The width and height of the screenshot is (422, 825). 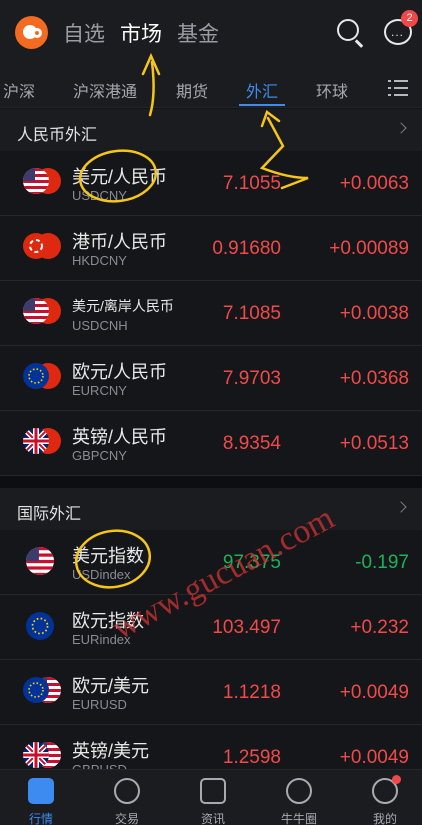 I want to click on nav-quotes: 行情, so click(x=41, y=797).